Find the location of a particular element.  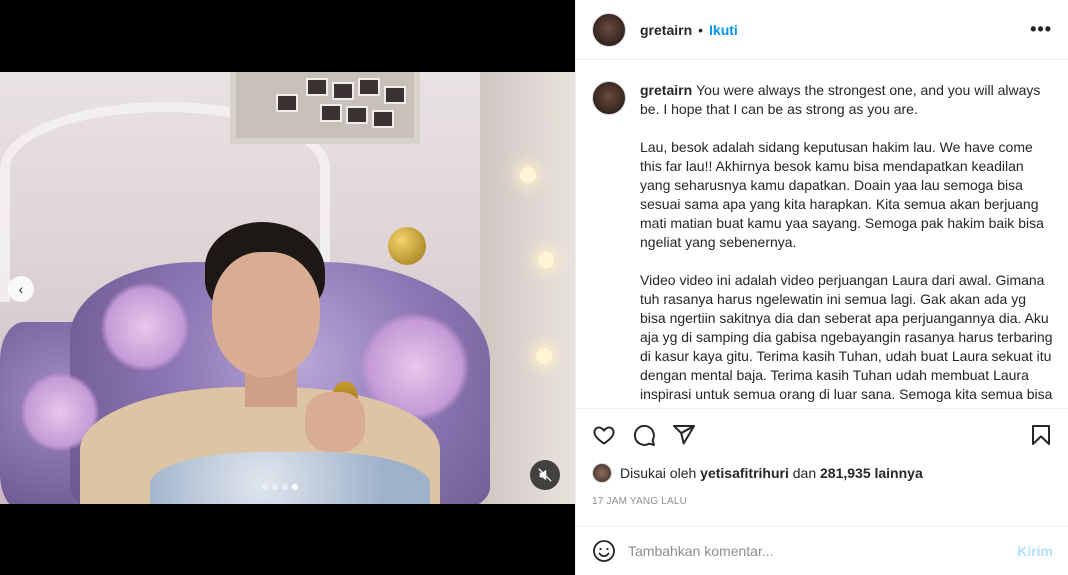

emoji-icon is located at coordinates (604, 551).